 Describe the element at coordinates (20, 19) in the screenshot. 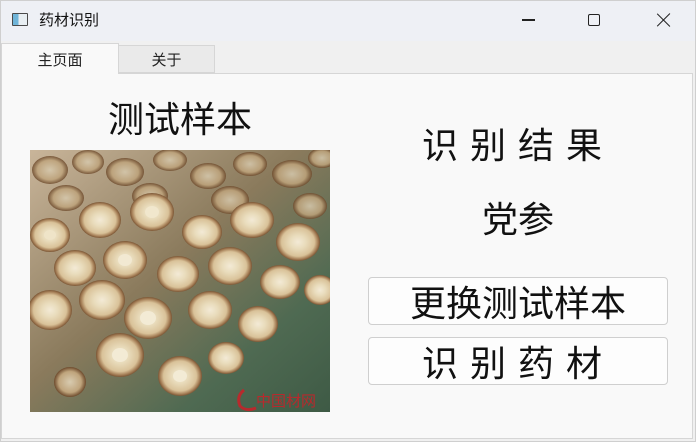

I see `app-window-icon` at that location.